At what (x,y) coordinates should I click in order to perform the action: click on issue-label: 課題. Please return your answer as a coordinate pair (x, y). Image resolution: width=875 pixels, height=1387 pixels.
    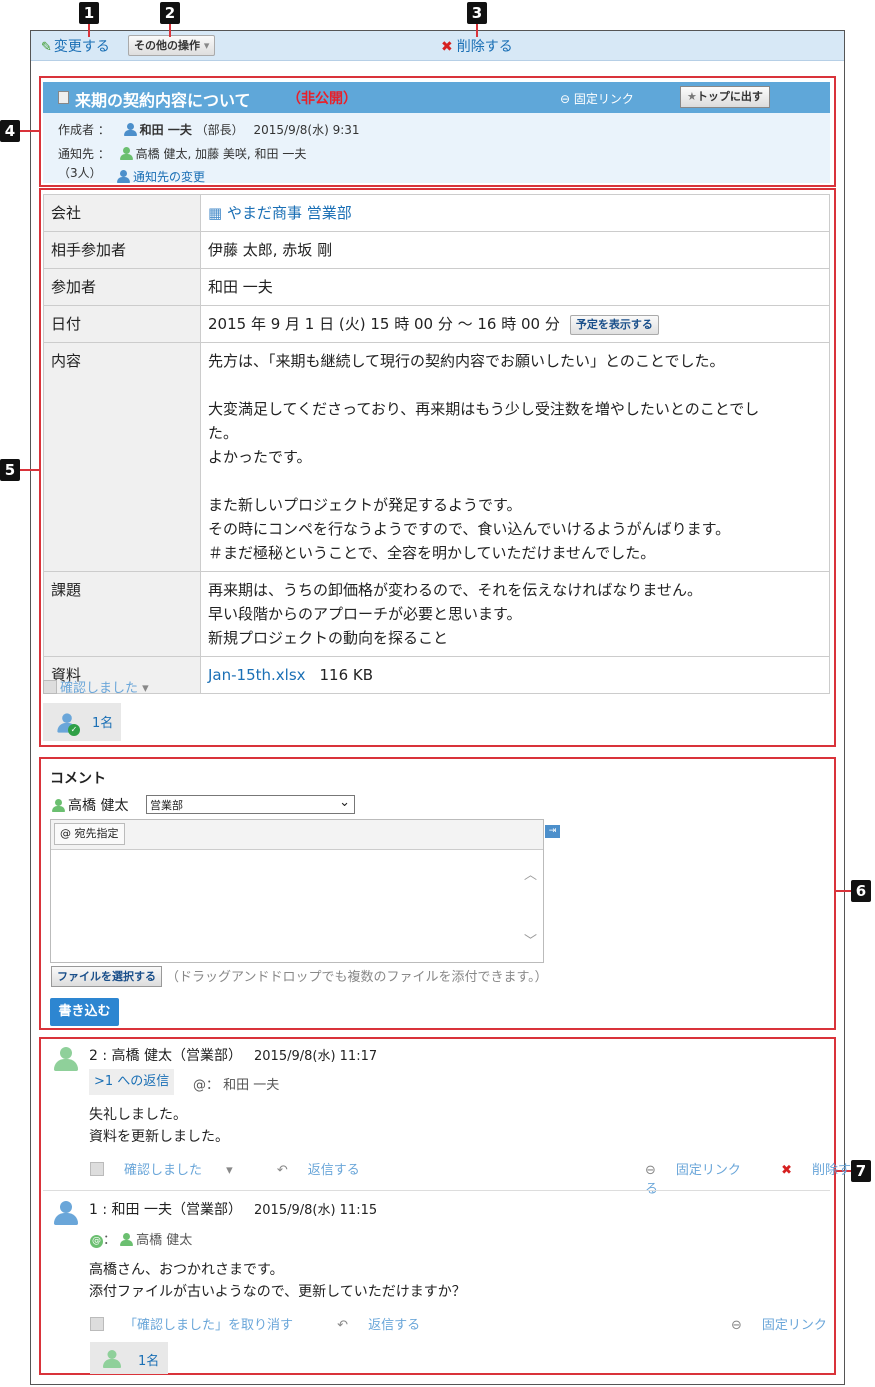
    Looking at the image, I should click on (122, 614).